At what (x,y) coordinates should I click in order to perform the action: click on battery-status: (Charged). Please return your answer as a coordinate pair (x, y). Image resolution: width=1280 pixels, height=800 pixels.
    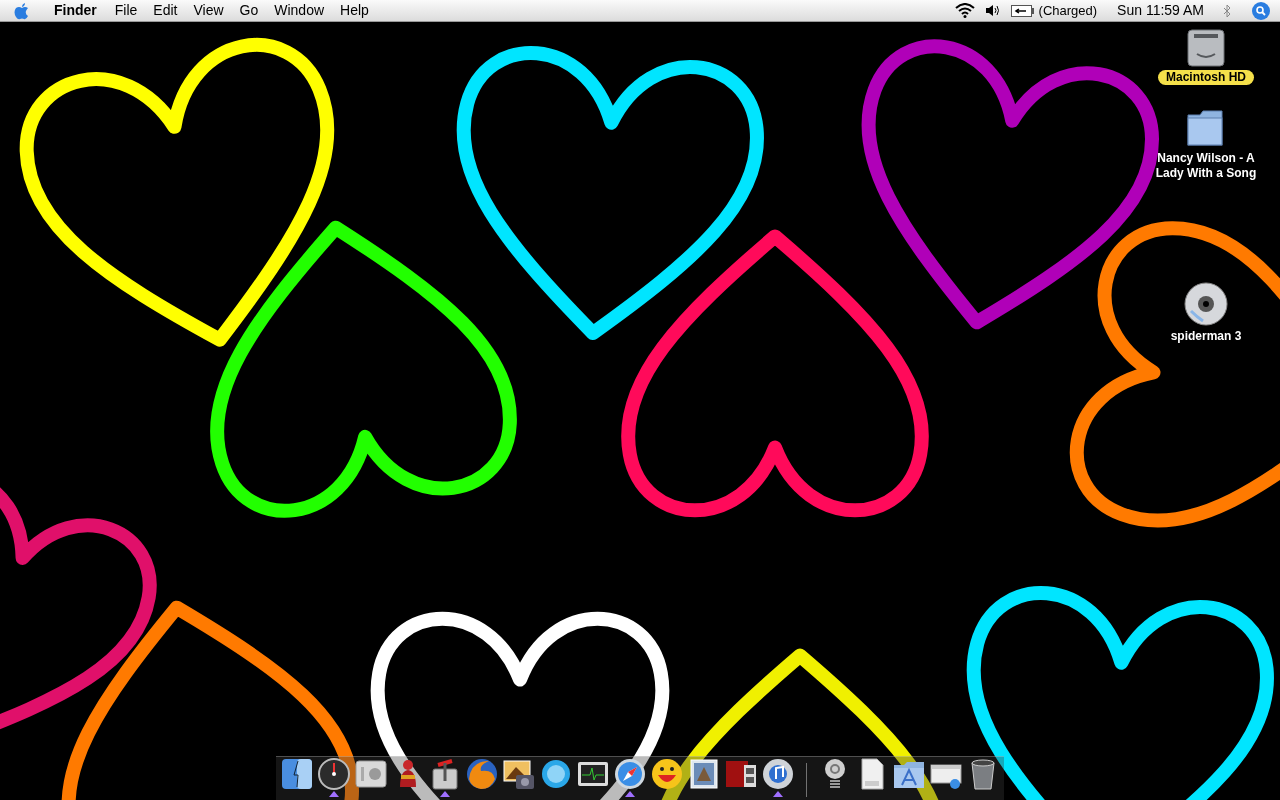
    Looking at the image, I should click on (1068, 10).